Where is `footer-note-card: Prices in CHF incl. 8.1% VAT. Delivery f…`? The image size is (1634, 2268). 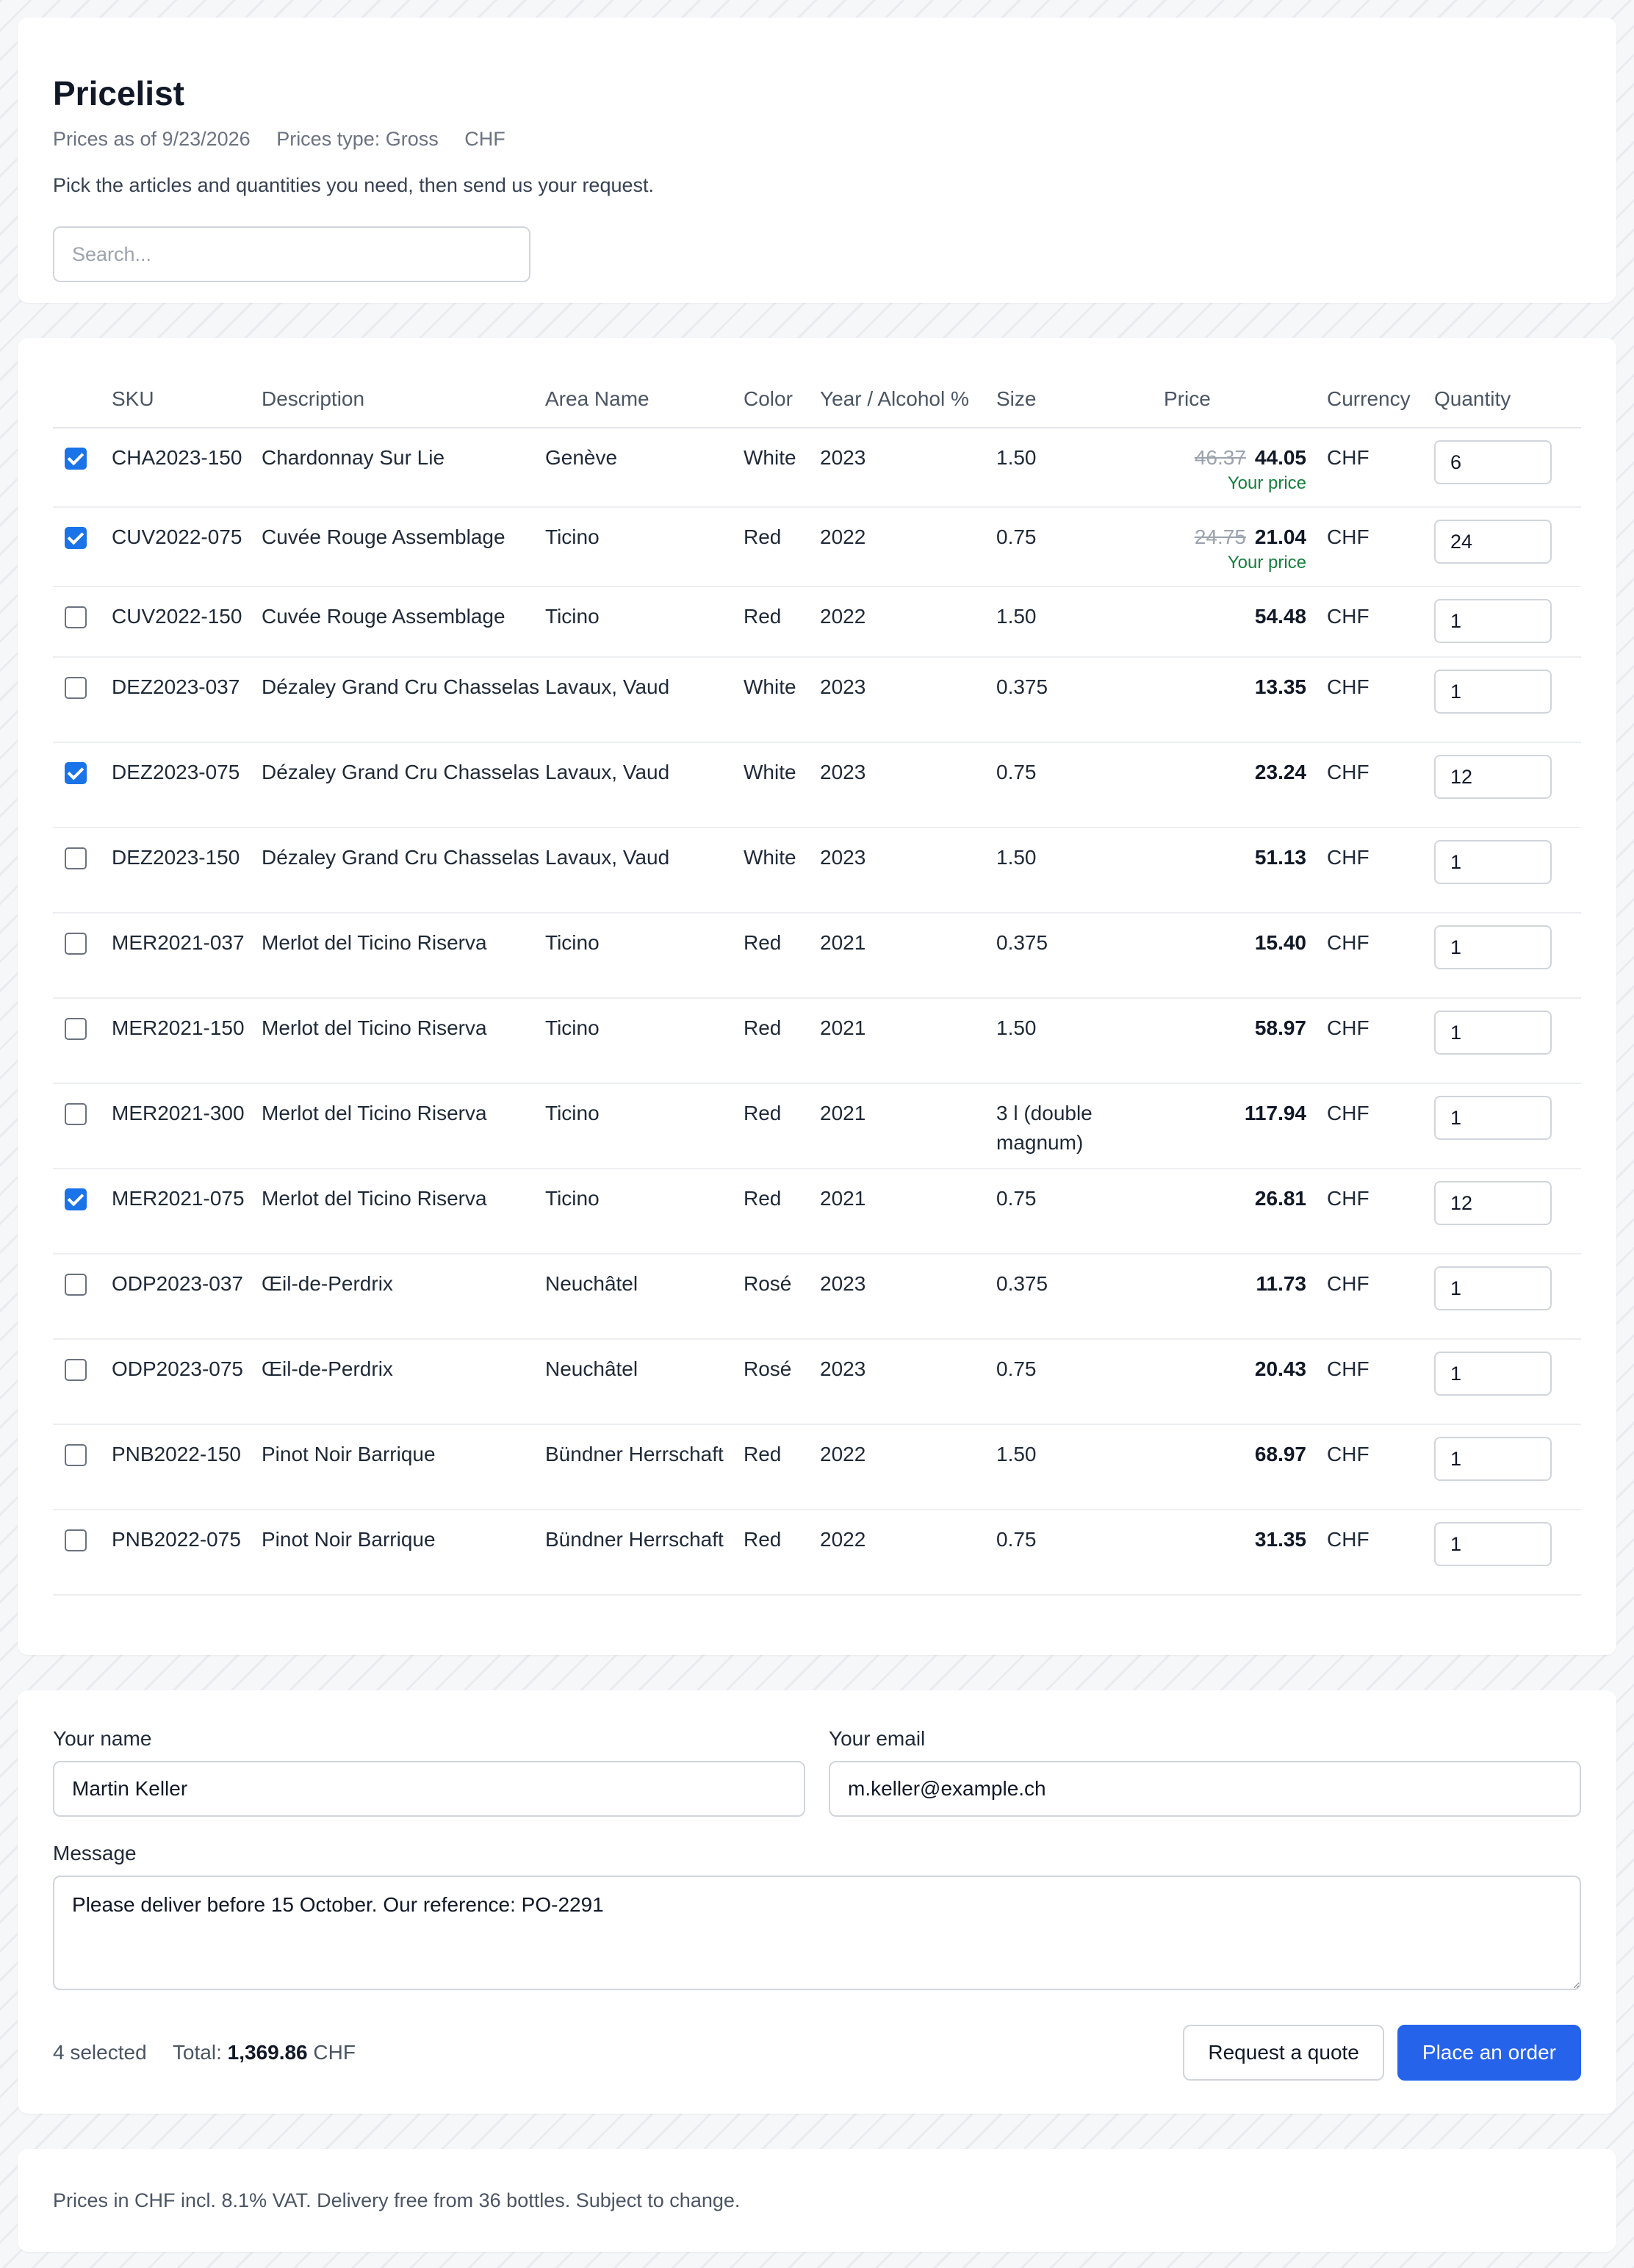 footer-note-card: Prices in CHF incl. 8.1% VAT. Delivery f… is located at coordinates (817, 2200).